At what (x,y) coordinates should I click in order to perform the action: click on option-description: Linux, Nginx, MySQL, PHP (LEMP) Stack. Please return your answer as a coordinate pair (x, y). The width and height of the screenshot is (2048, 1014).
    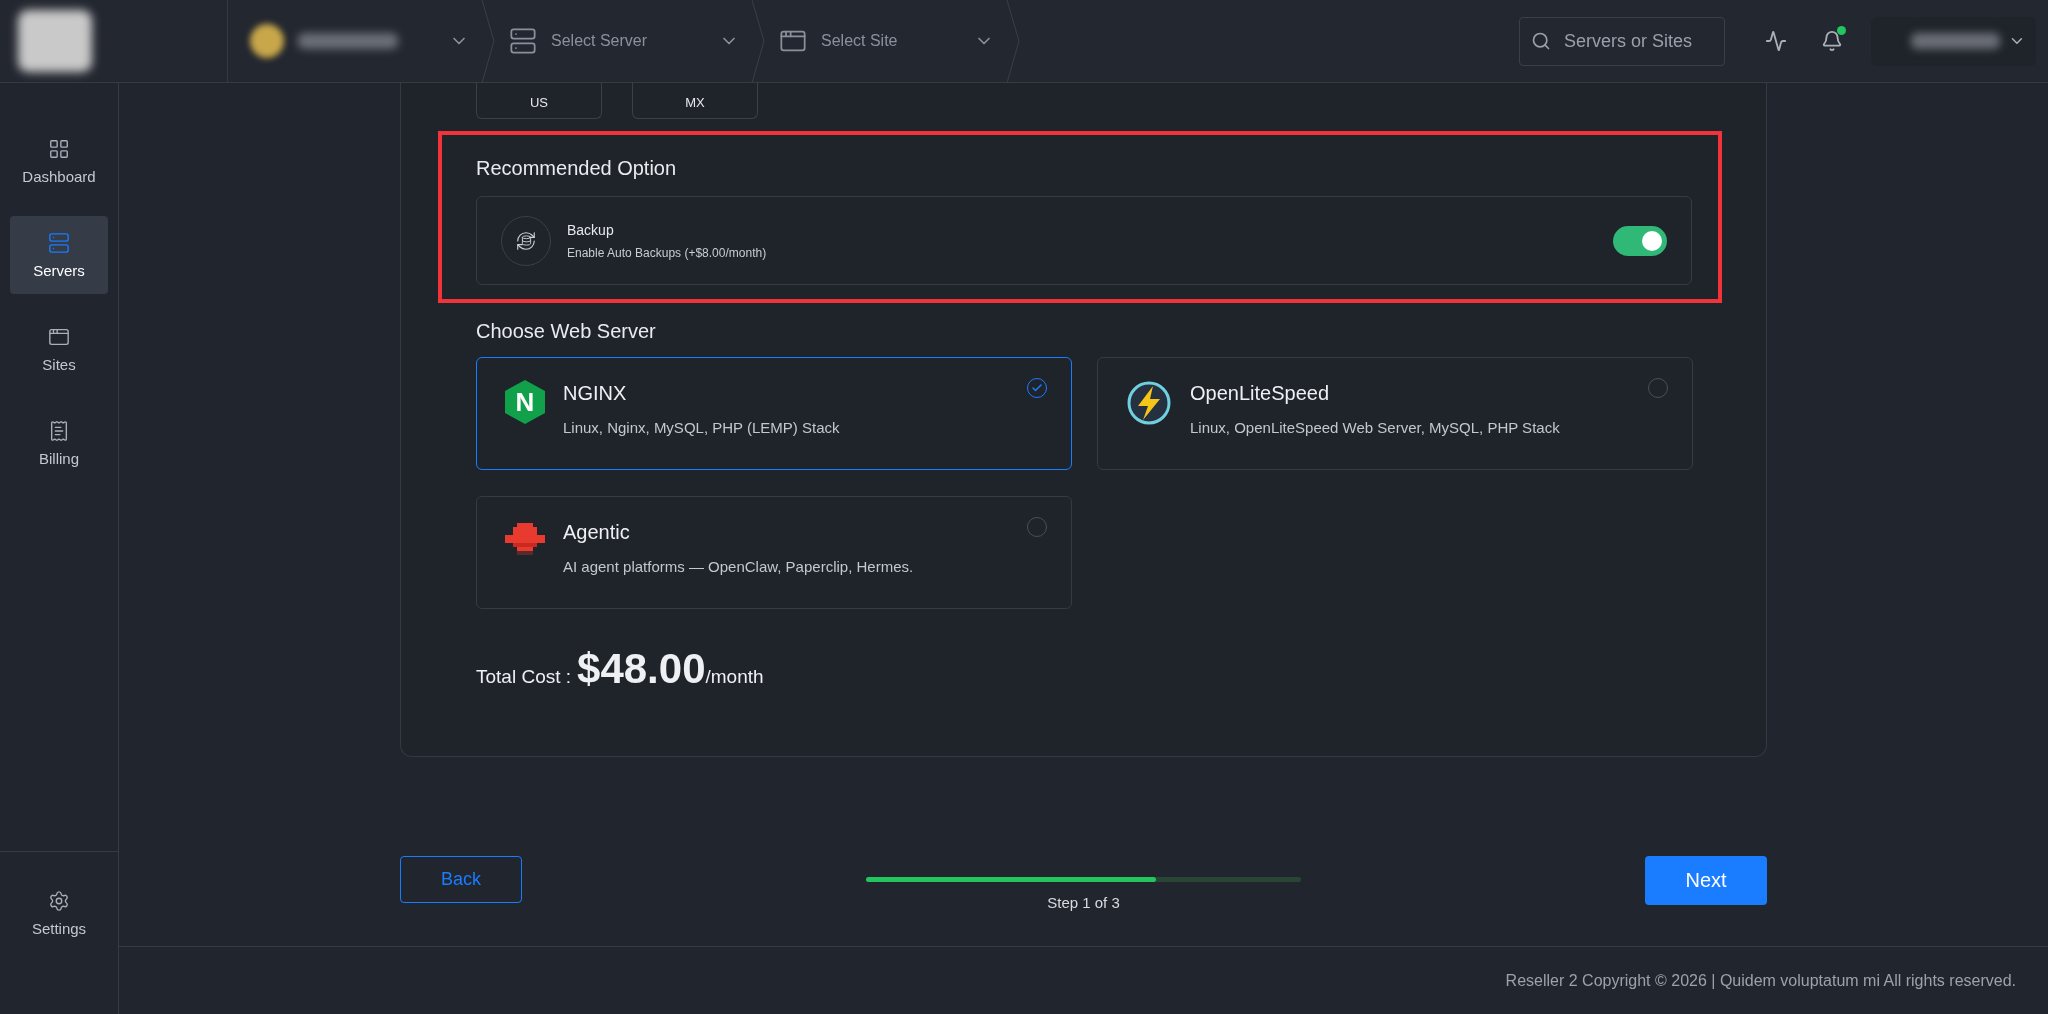
    Looking at the image, I should click on (702, 427).